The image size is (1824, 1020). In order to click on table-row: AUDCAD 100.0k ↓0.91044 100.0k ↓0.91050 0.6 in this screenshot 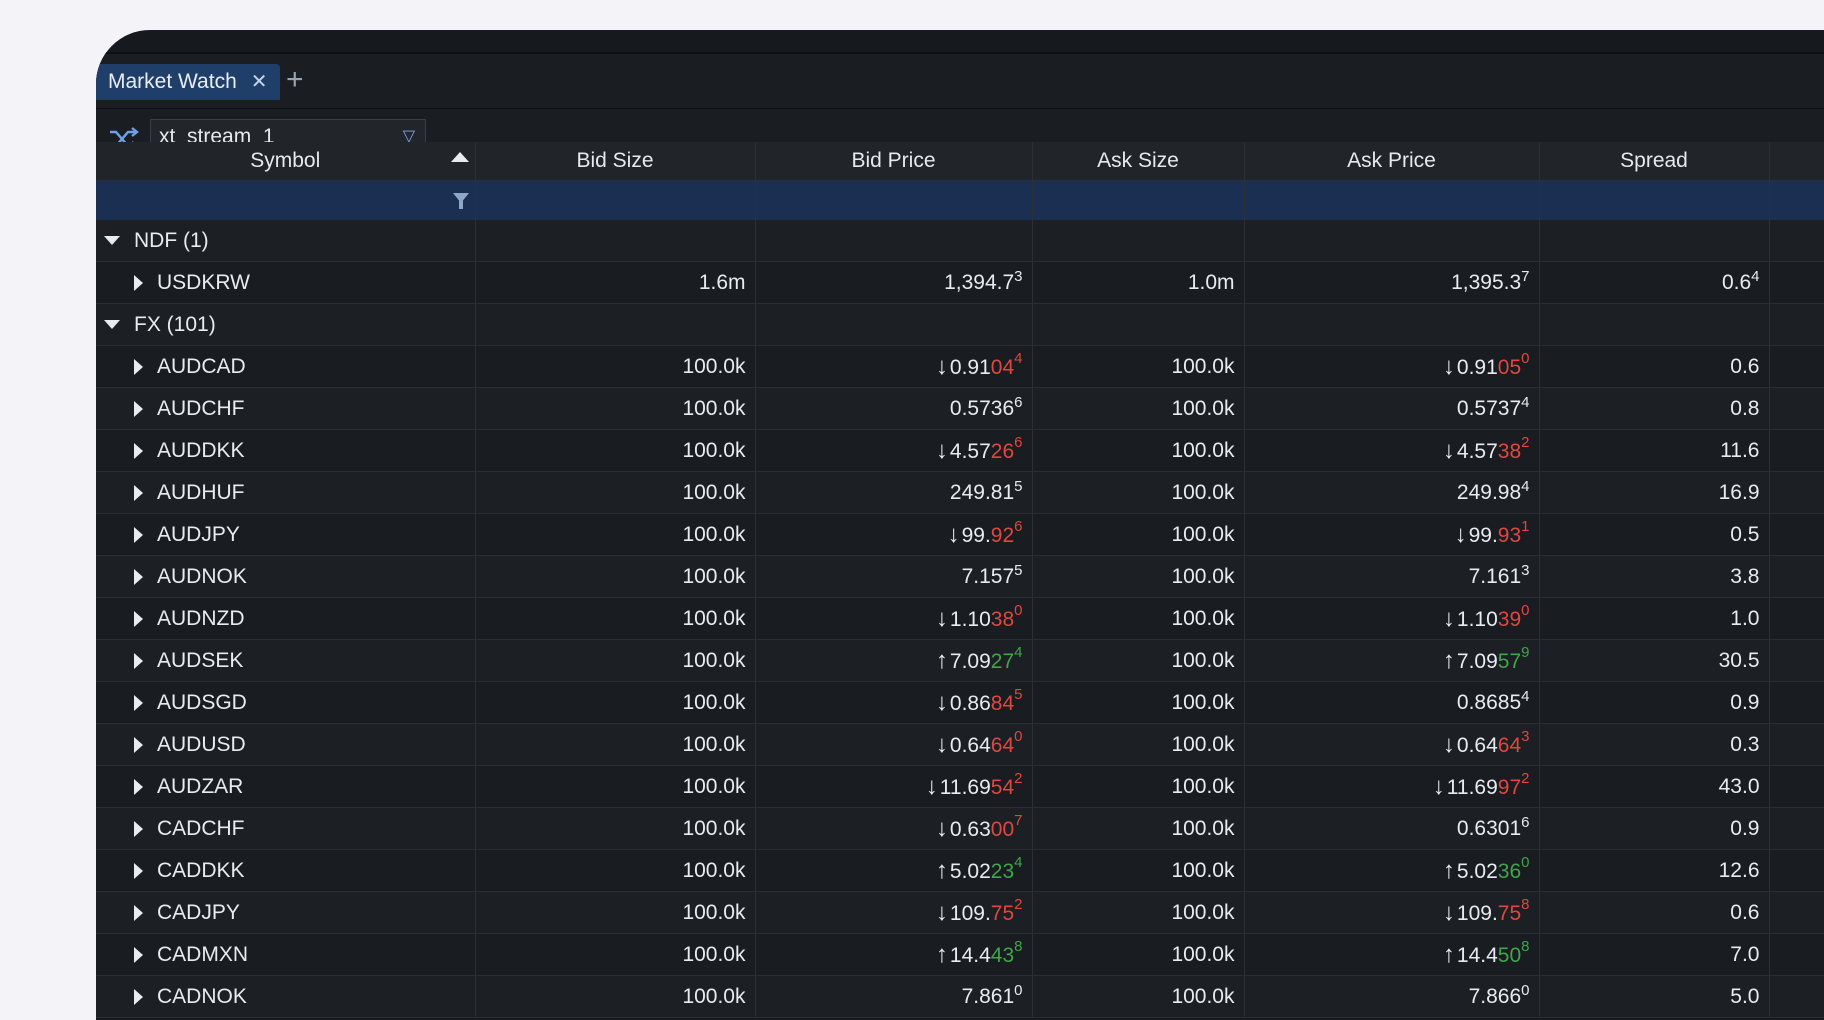, I will do `click(960, 366)`.